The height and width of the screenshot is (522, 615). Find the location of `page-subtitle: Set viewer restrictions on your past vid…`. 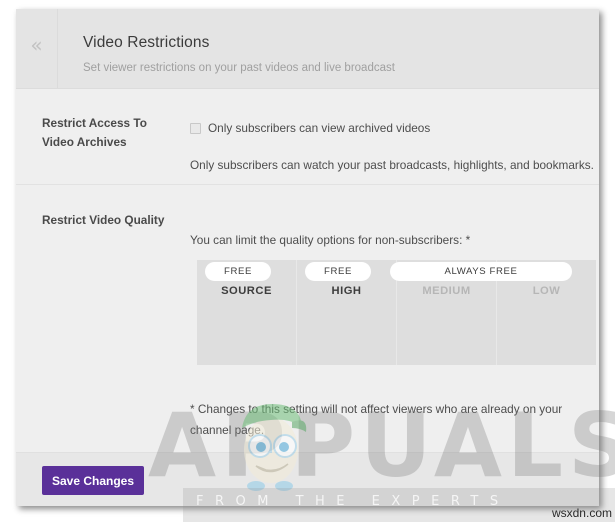

page-subtitle: Set viewer restrictions on your past vid… is located at coordinates (239, 68).